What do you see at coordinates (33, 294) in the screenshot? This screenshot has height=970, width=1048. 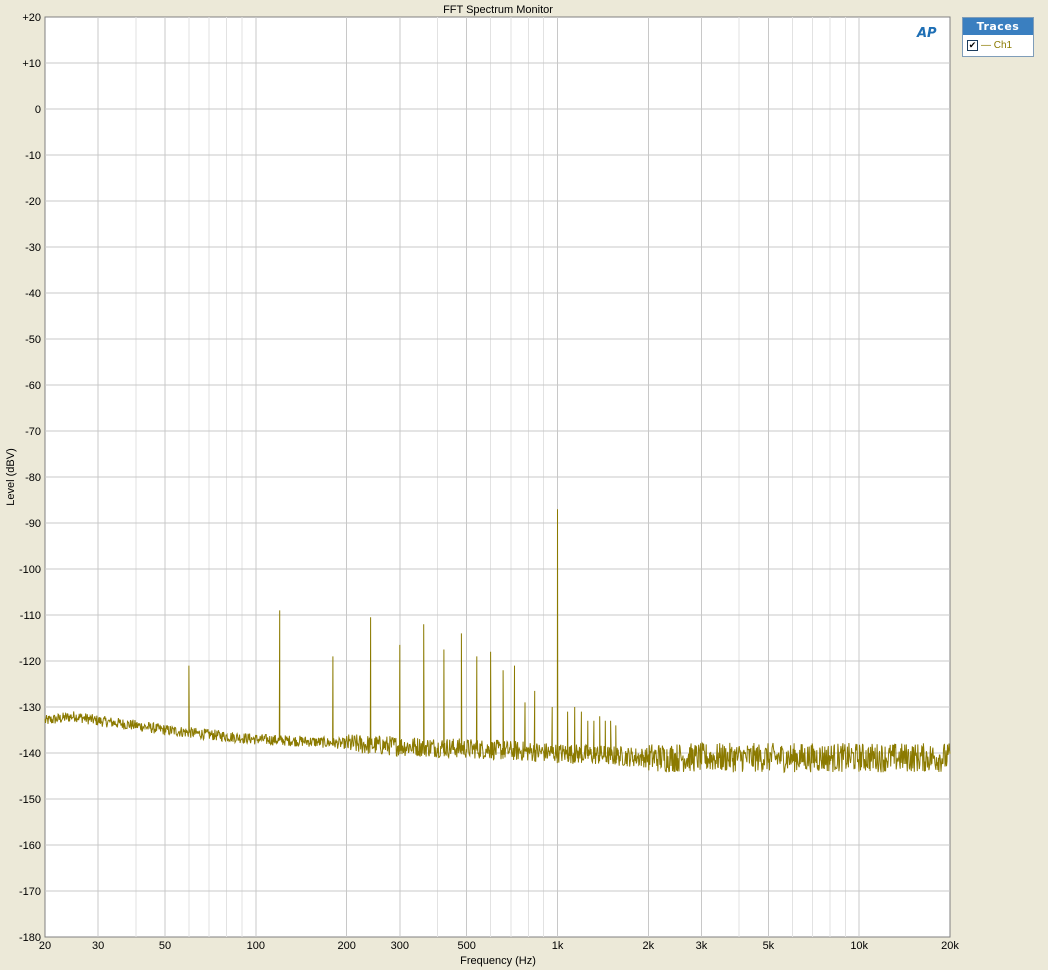 I see `tick-label: -40` at bounding box center [33, 294].